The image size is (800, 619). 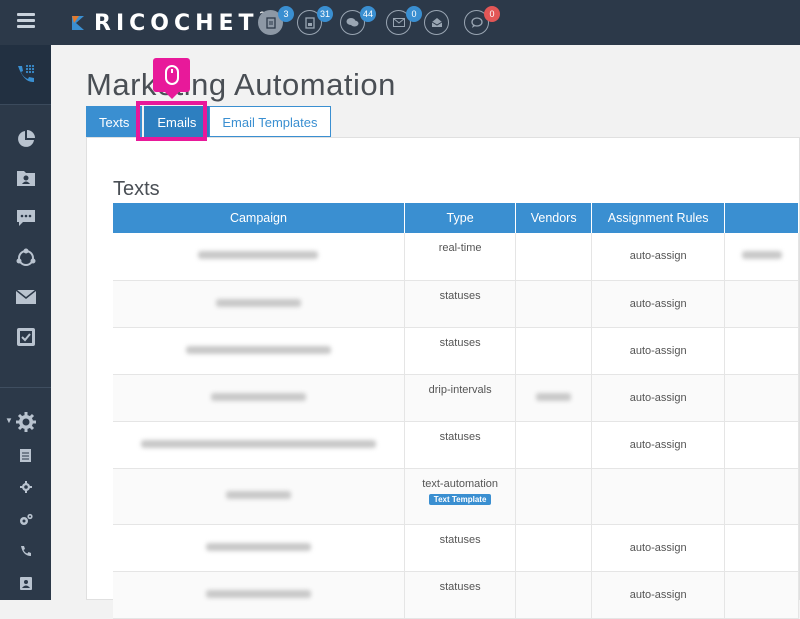 I want to click on image-doc-icon: 31, so click(x=315, y=20).